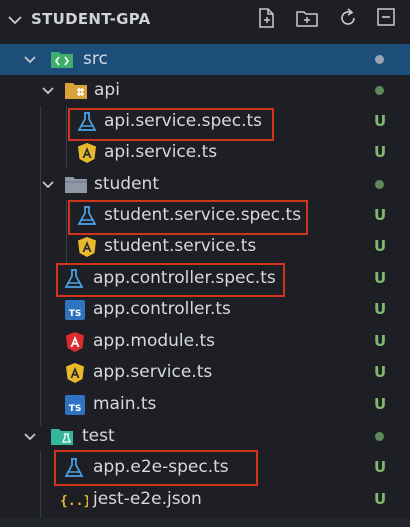 This screenshot has width=410, height=527. Describe the element at coordinates (153, 372) in the screenshot. I see `tree-item-label: app.service.ts` at that location.